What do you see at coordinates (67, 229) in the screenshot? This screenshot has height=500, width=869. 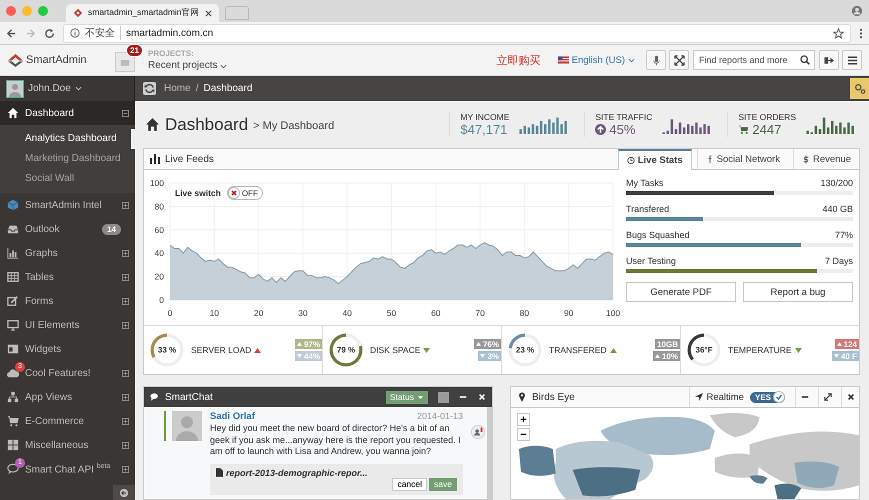 I see `nav-item: Outlook 14` at bounding box center [67, 229].